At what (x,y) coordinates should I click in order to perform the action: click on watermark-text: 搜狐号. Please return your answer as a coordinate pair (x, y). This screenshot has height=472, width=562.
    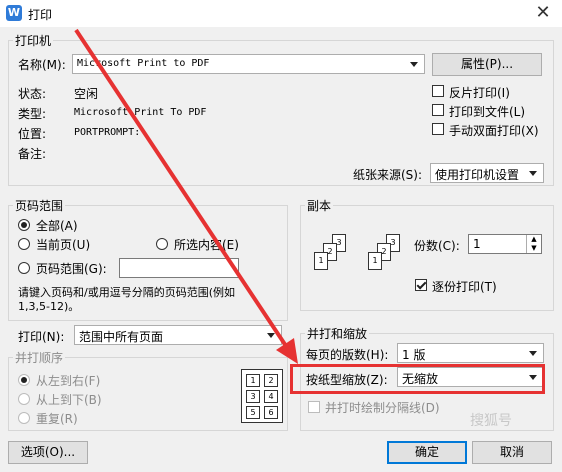
    Looking at the image, I should click on (491, 421).